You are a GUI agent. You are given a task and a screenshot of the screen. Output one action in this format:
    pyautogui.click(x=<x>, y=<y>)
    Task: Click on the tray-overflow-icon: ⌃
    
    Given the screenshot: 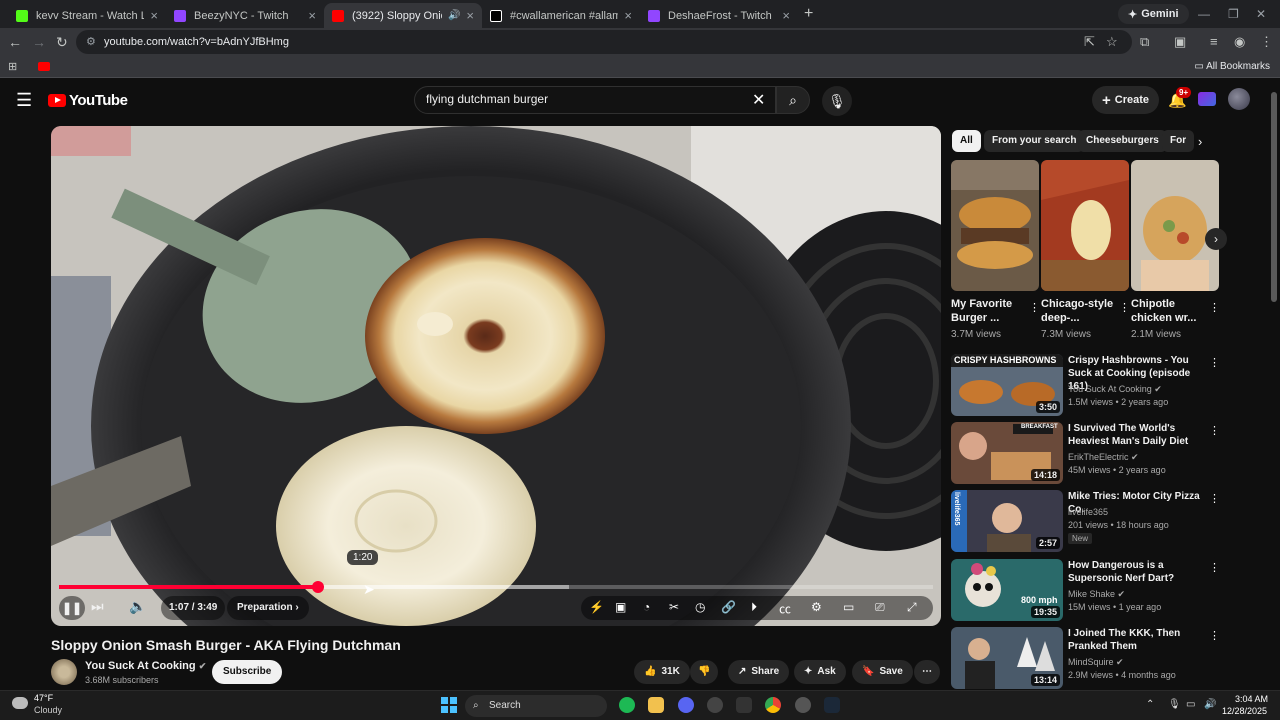 What is the action you would take?
    pyautogui.click(x=1150, y=704)
    